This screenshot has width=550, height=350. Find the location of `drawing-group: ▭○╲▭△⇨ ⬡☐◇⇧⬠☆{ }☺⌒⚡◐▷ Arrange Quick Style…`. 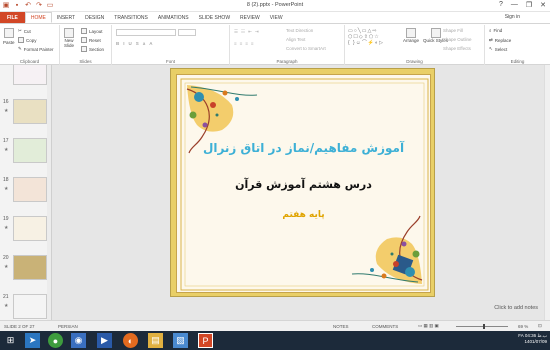

drawing-group: ▭○╲▭△⇨ ⬡☐◇⇧⬠☆{ }☺⌒⚡◐▷ Arrange Quick Style… is located at coordinates (415, 45).